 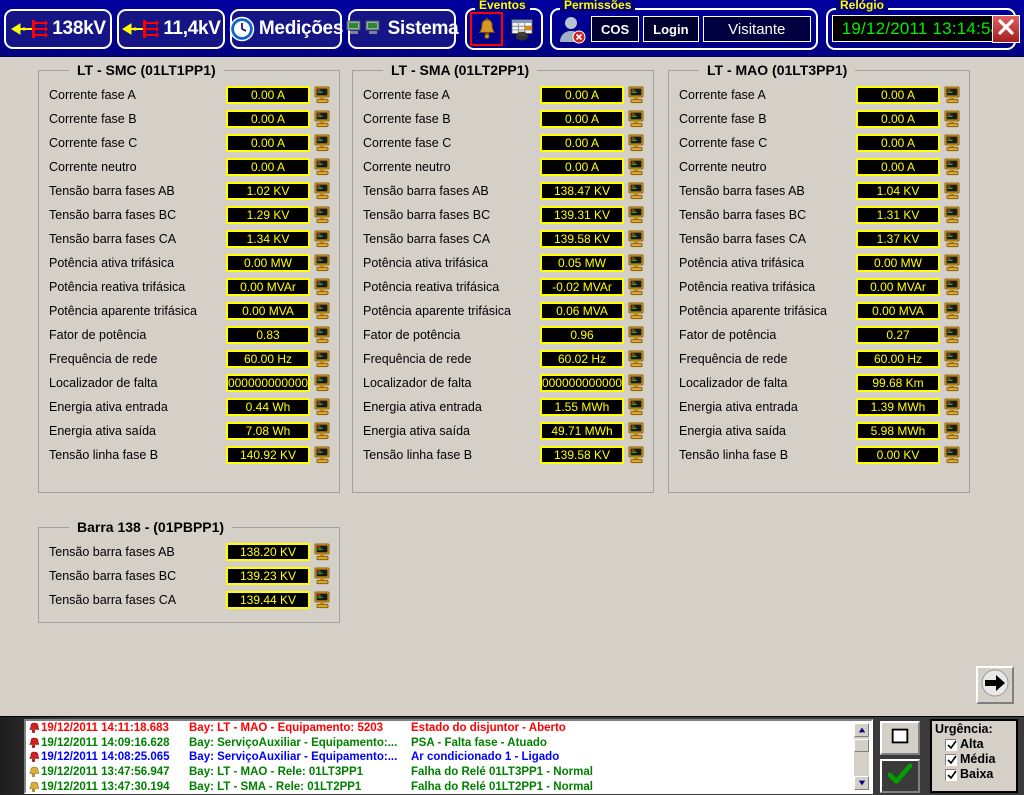 What do you see at coordinates (582, 191) in the screenshot?
I see `measurement-value: 138.47 KV` at bounding box center [582, 191].